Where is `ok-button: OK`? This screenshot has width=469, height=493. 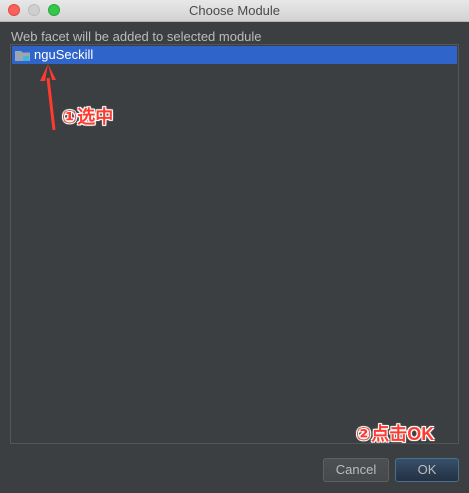 ok-button: OK is located at coordinates (427, 470).